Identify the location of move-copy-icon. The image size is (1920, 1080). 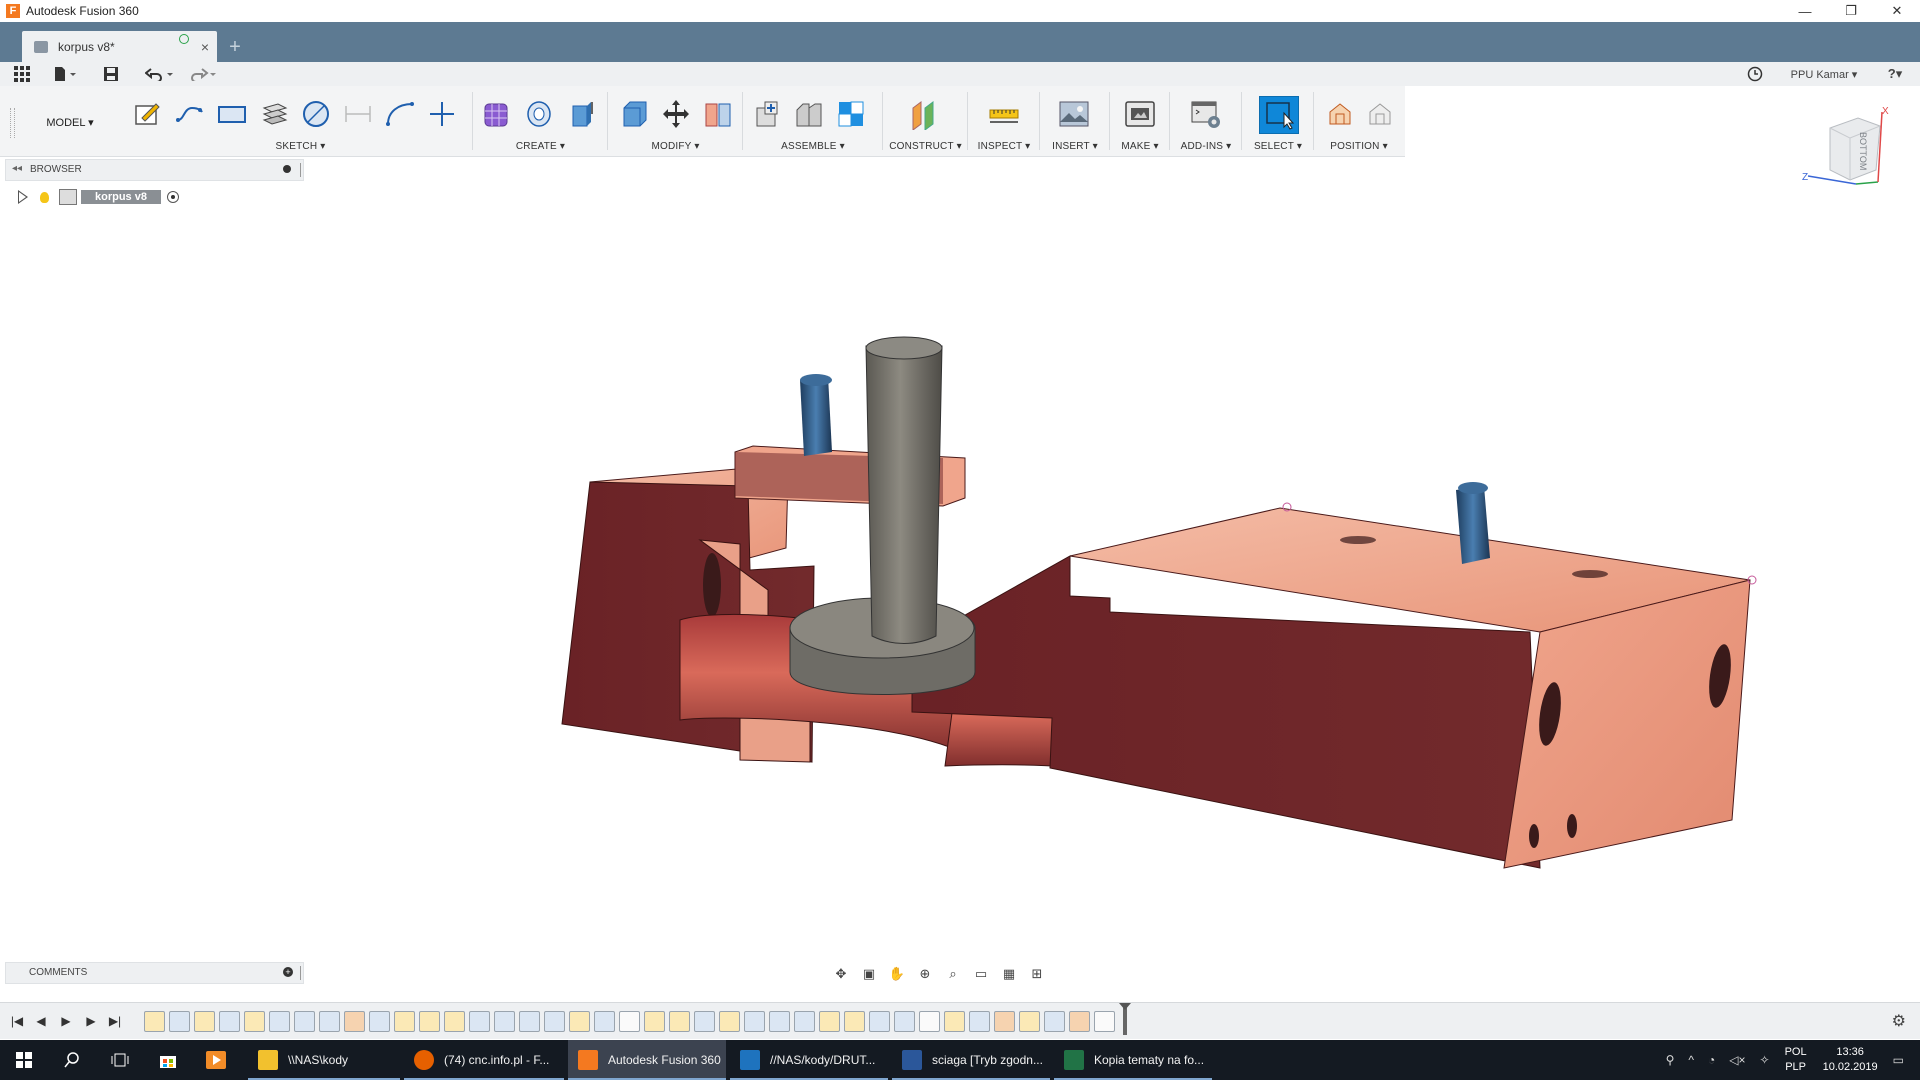
(676, 114).